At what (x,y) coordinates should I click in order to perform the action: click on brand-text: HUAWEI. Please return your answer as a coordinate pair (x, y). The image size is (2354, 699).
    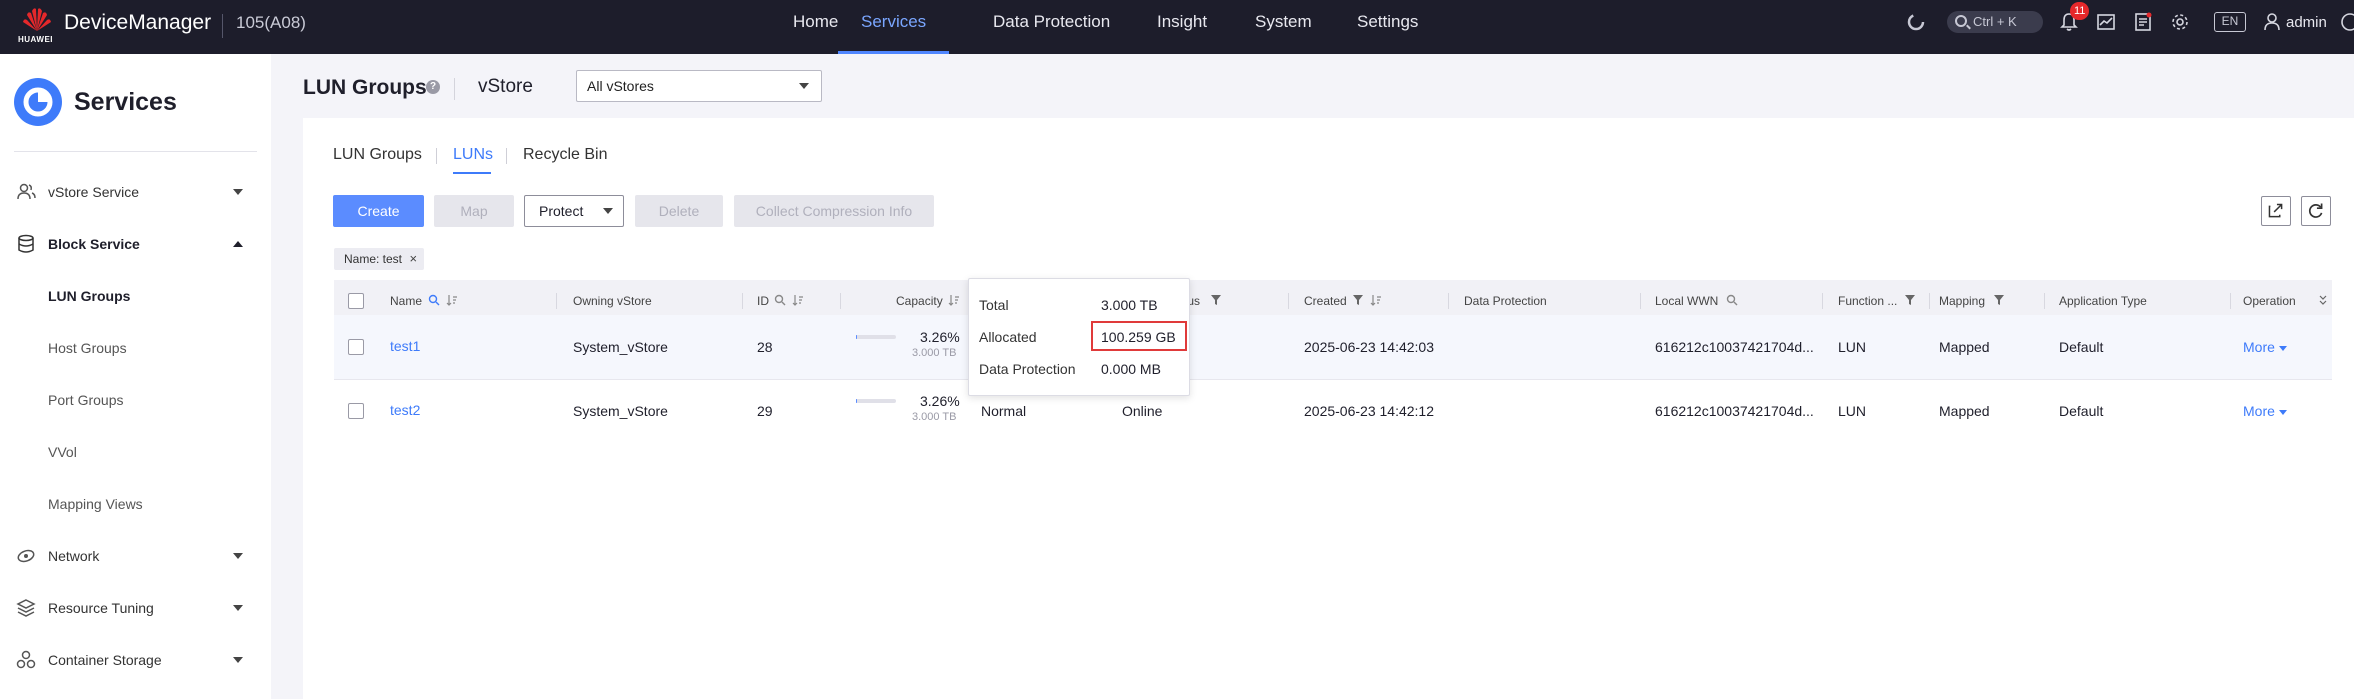
    Looking at the image, I should click on (35, 39).